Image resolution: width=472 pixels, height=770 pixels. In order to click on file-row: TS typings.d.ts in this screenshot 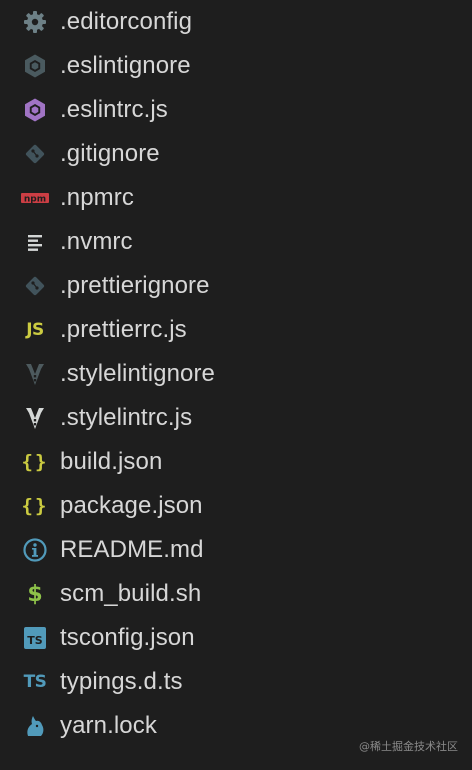, I will do `click(236, 682)`.